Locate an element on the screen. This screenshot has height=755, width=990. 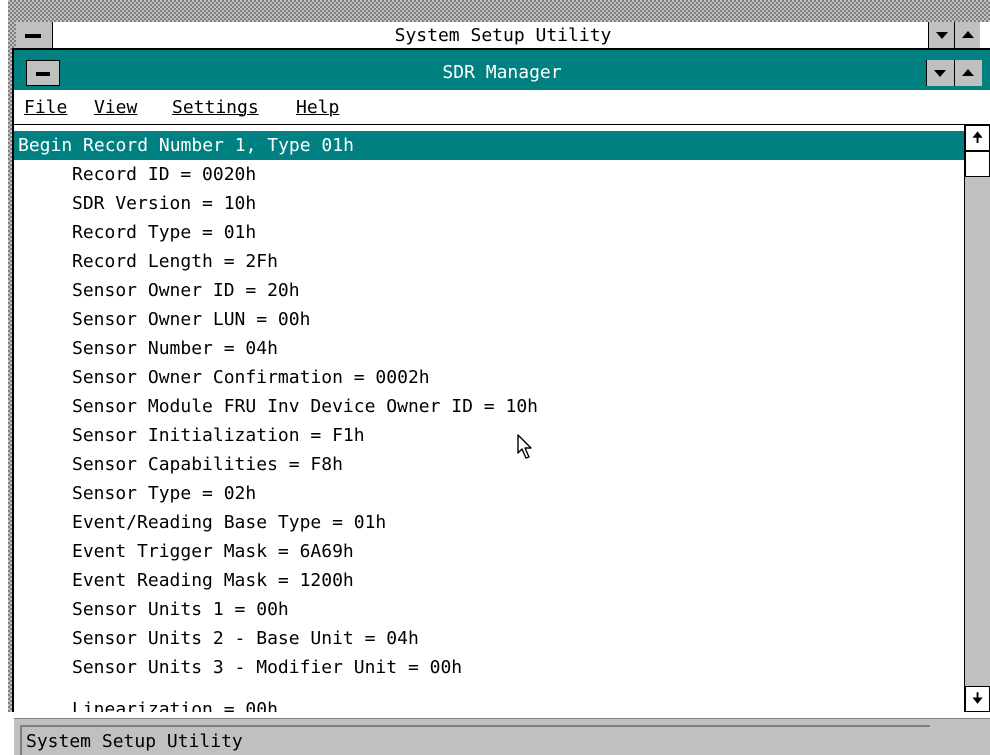
list-item: Sensor Initialization = F1h is located at coordinates (489, 435).